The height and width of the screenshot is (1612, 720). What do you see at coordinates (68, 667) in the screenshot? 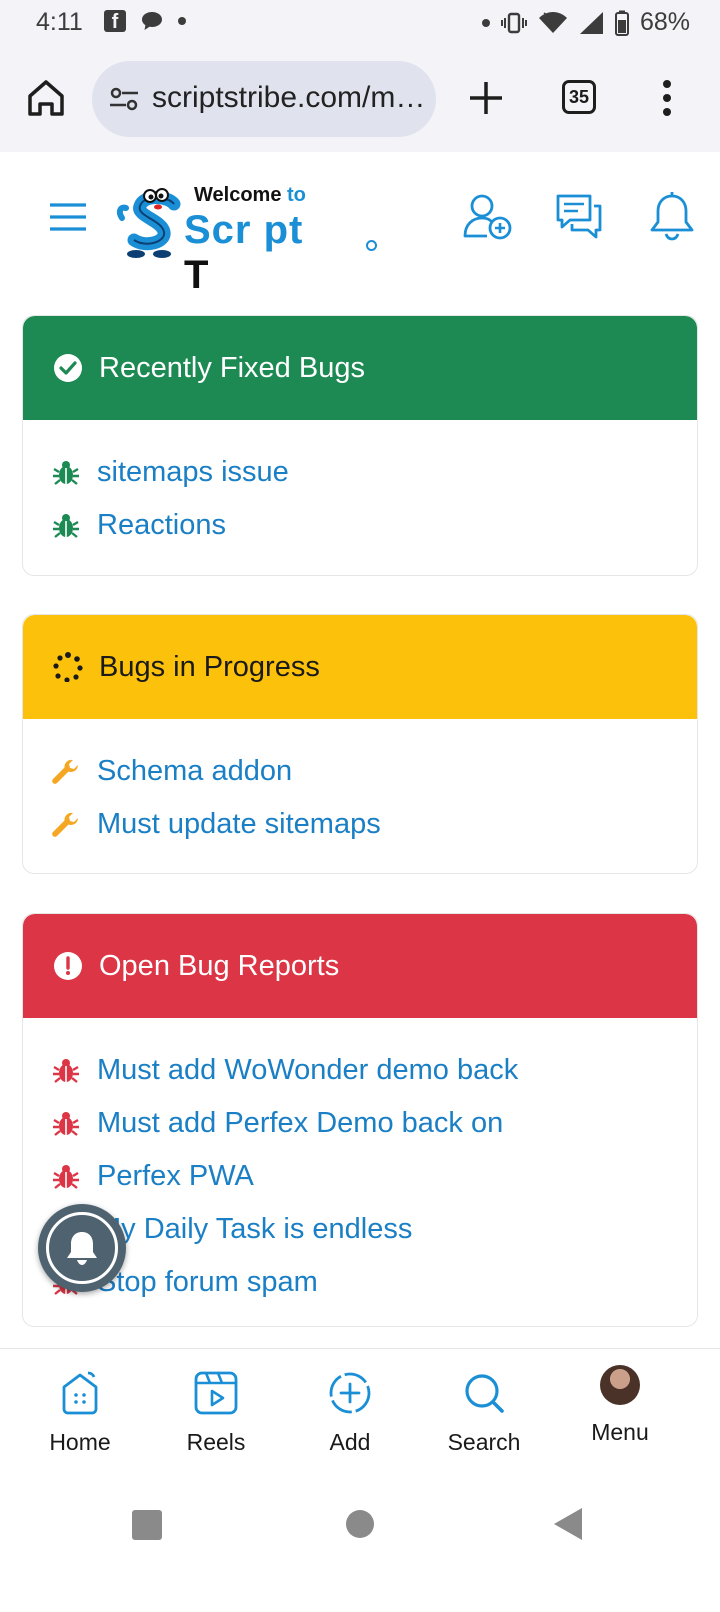
I see `spinner-icon` at bounding box center [68, 667].